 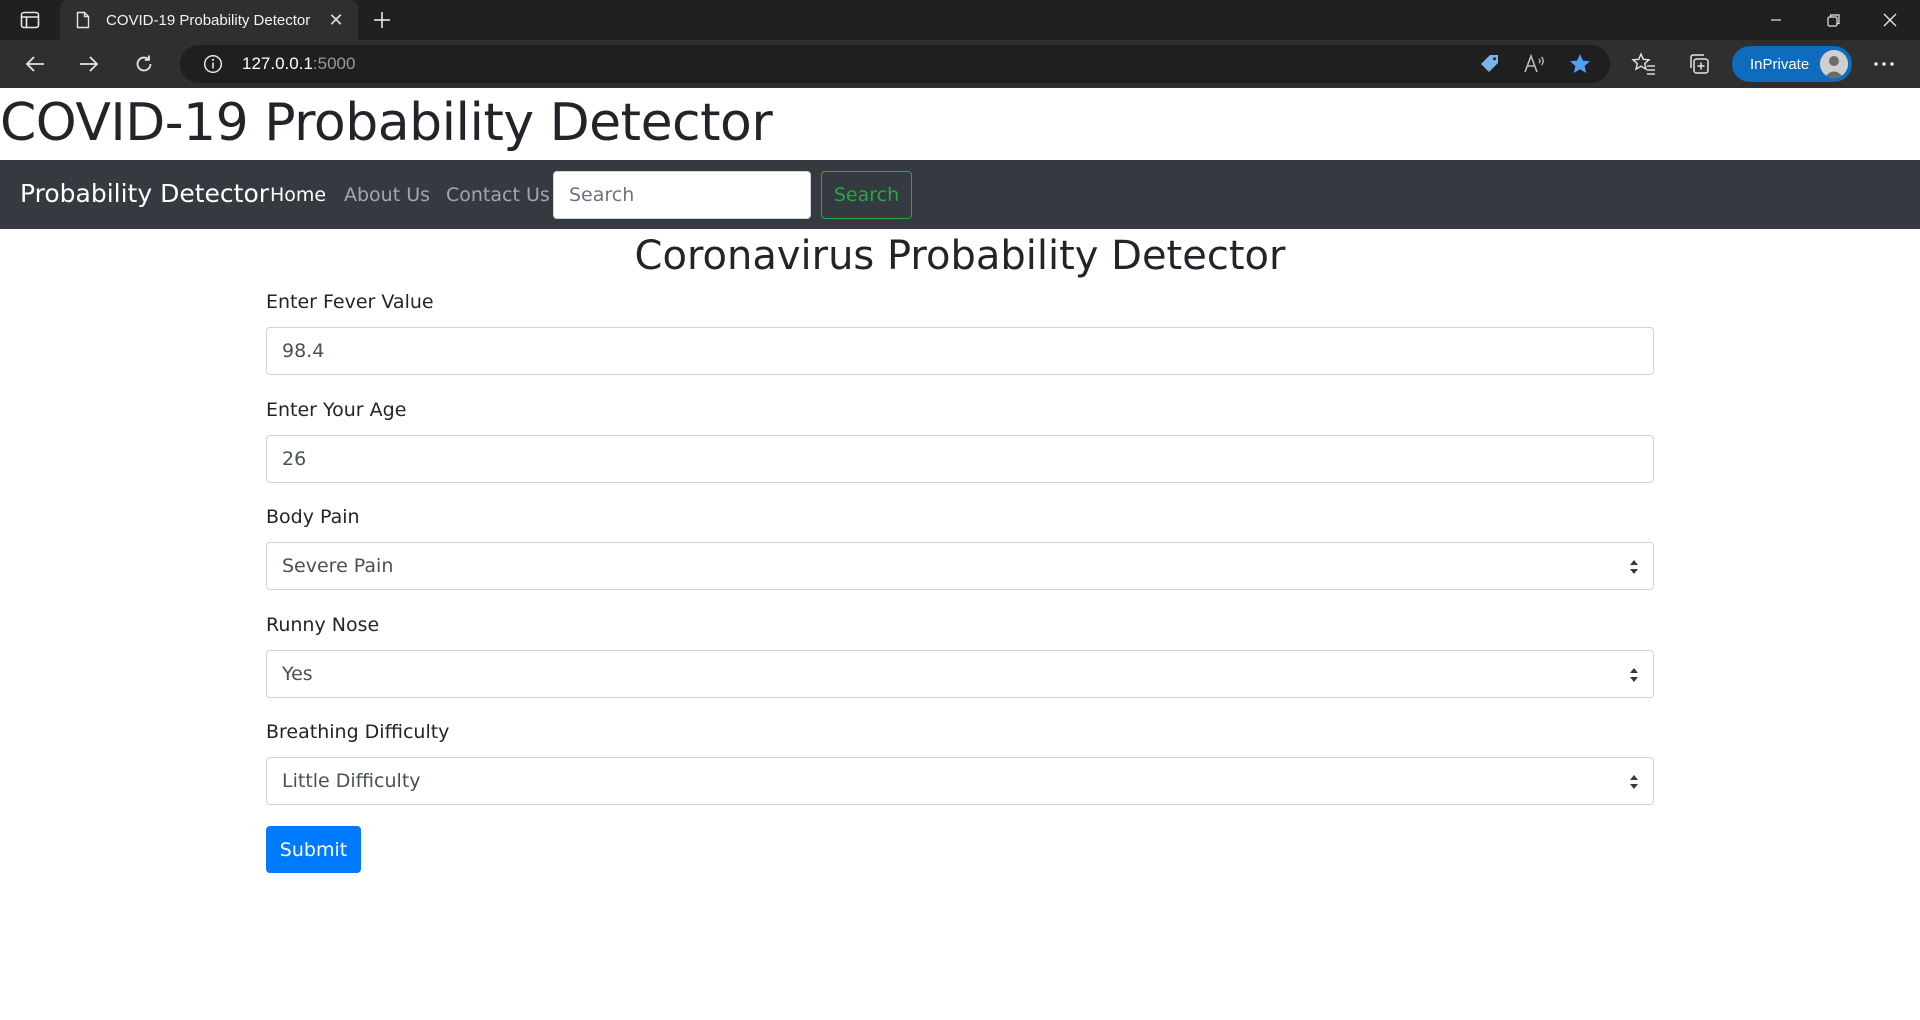 What do you see at coordinates (960, 674) in the screenshot?
I see `runny-nose-select: Yes` at bounding box center [960, 674].